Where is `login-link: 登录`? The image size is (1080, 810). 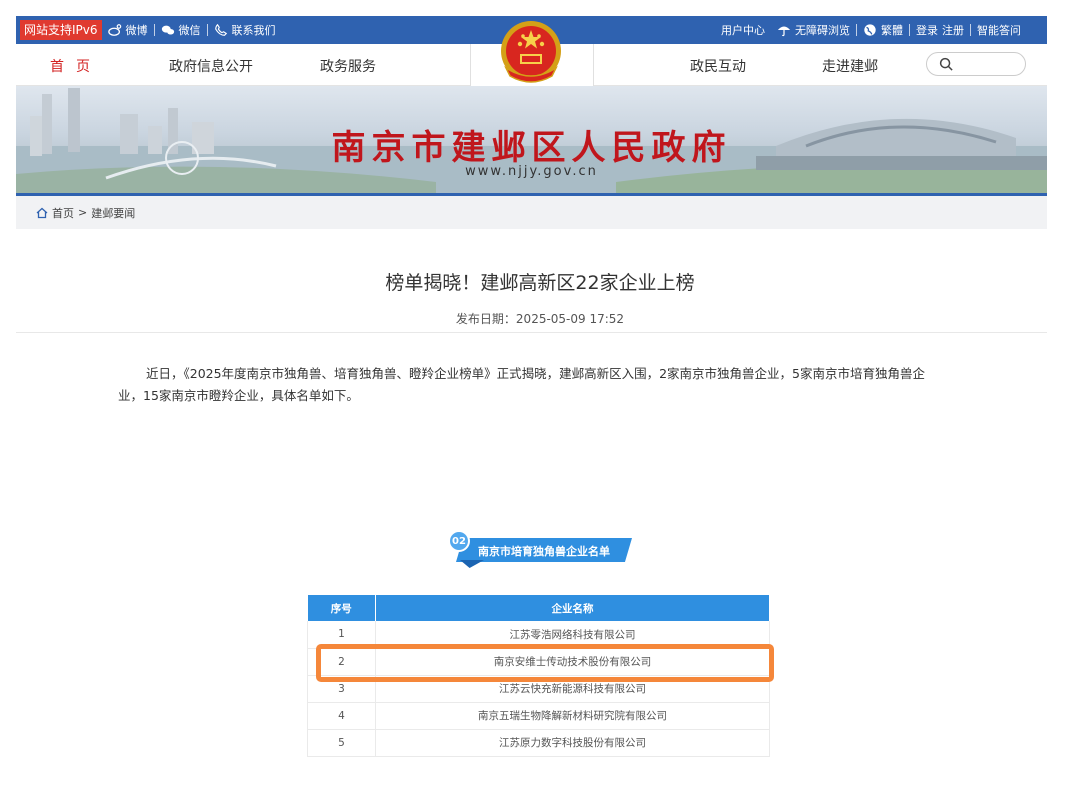
login-link: 登录 is located at coordinates (925, 30).